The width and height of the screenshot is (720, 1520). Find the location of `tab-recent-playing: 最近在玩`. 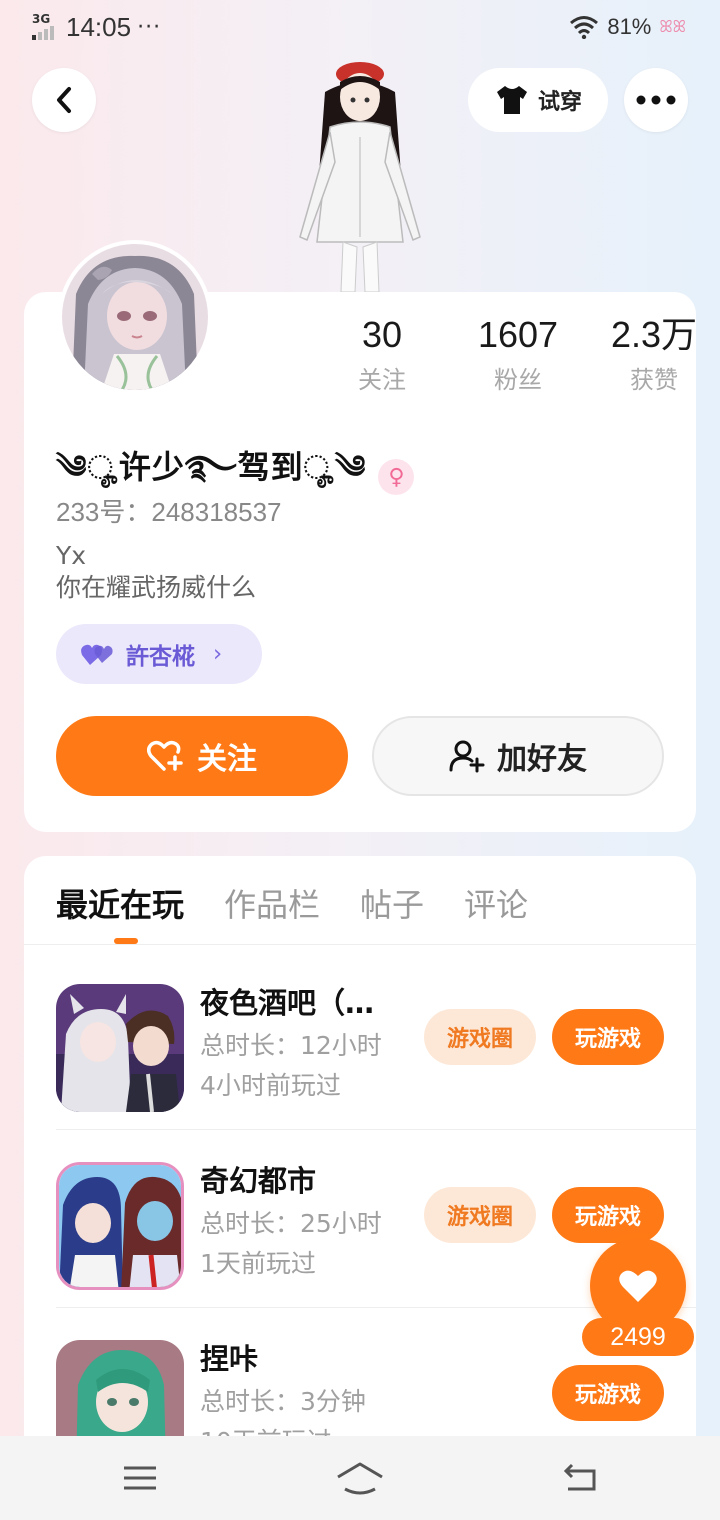

tab-recent-playing: 最近在玩 is located at coordinates (120, 904).